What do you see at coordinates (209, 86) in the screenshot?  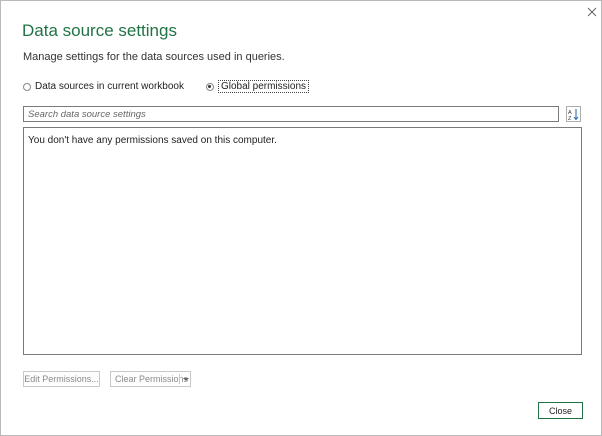 I see `radio-circle-global-permissions` at bounding box center [209, 86].